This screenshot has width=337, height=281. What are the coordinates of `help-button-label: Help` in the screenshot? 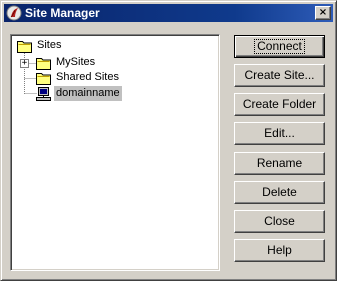 It's located at (279, 250).